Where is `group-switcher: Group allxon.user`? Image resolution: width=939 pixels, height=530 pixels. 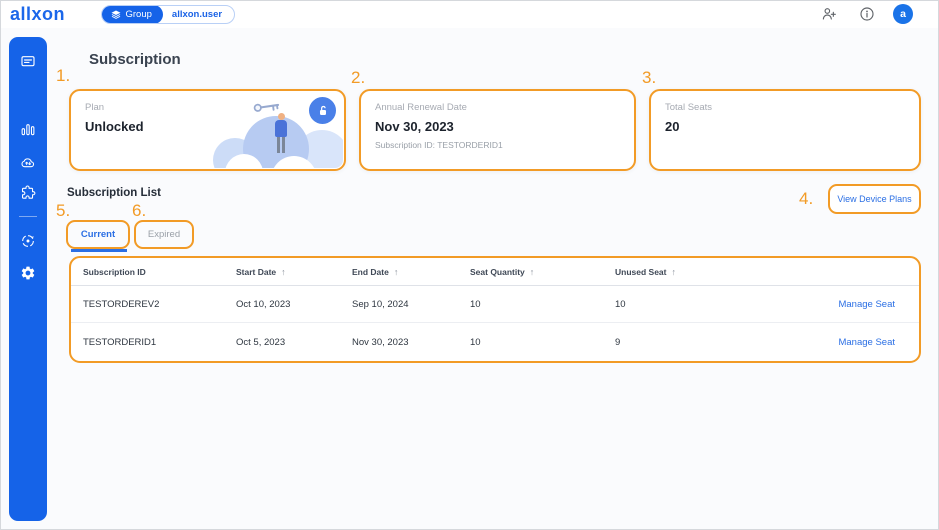
group-switcher: Group allxon.user is located at coordinates (168, 14).